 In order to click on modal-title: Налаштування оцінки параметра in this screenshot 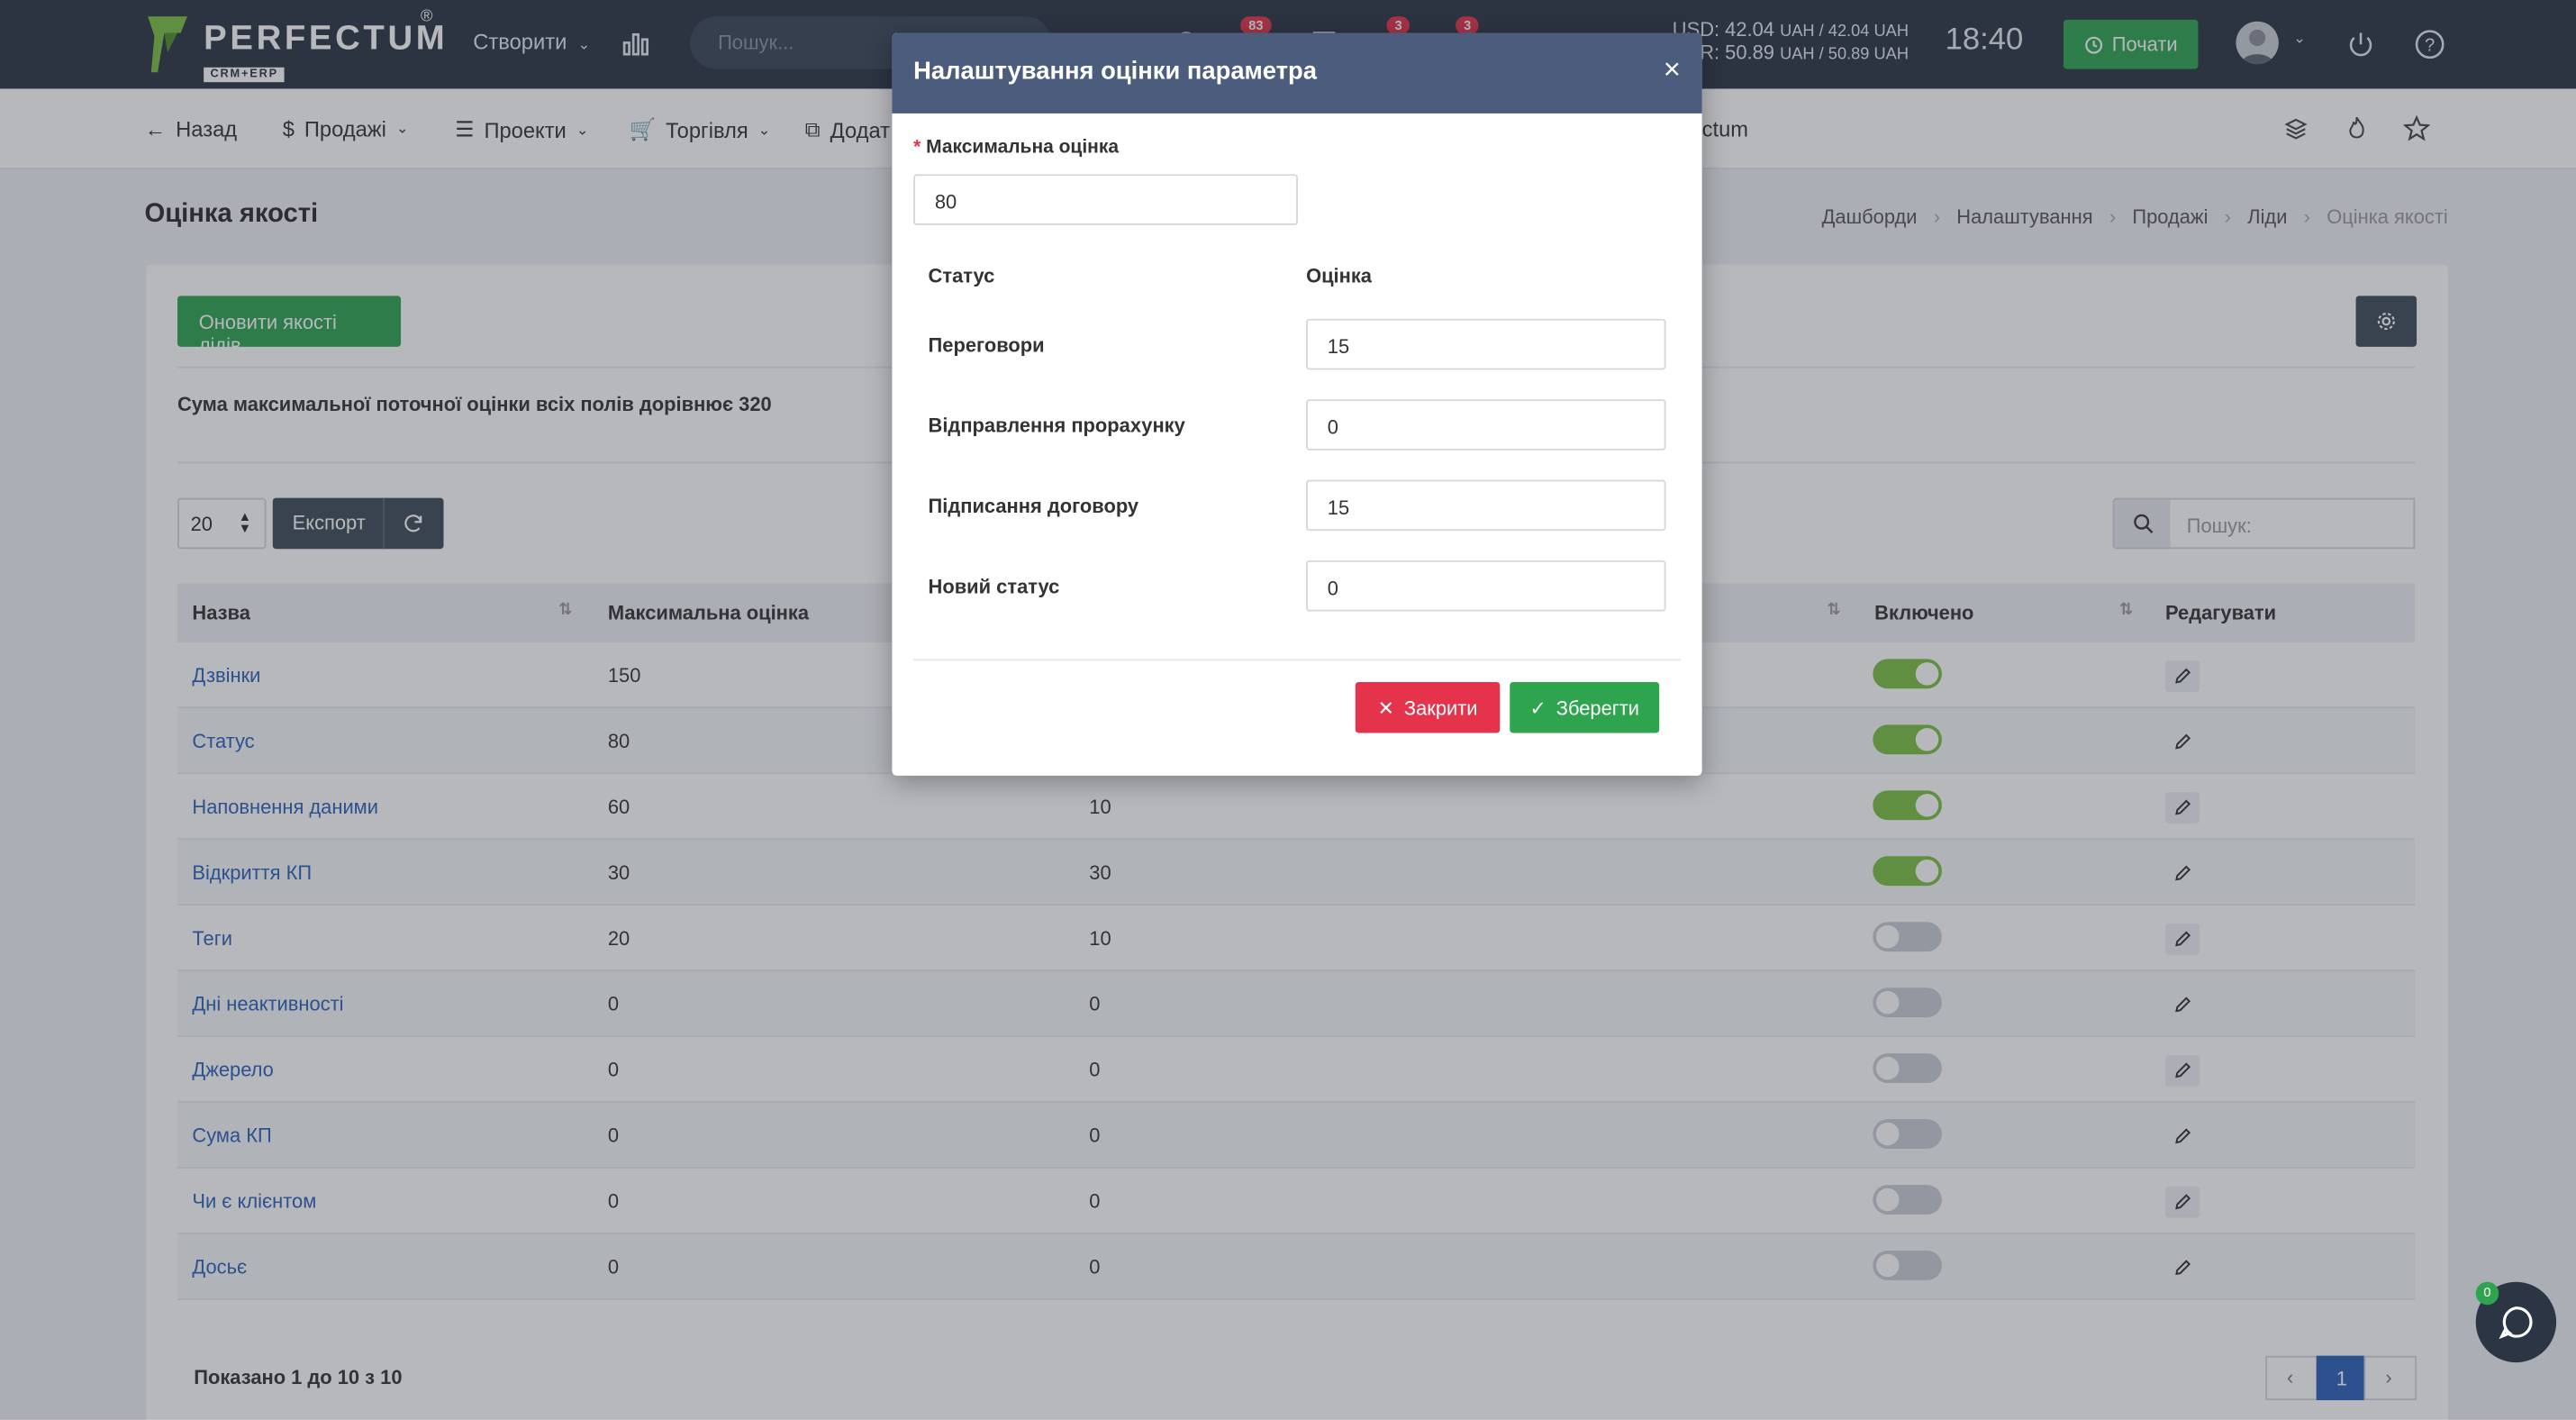, I will do `click(1115, 71)`.